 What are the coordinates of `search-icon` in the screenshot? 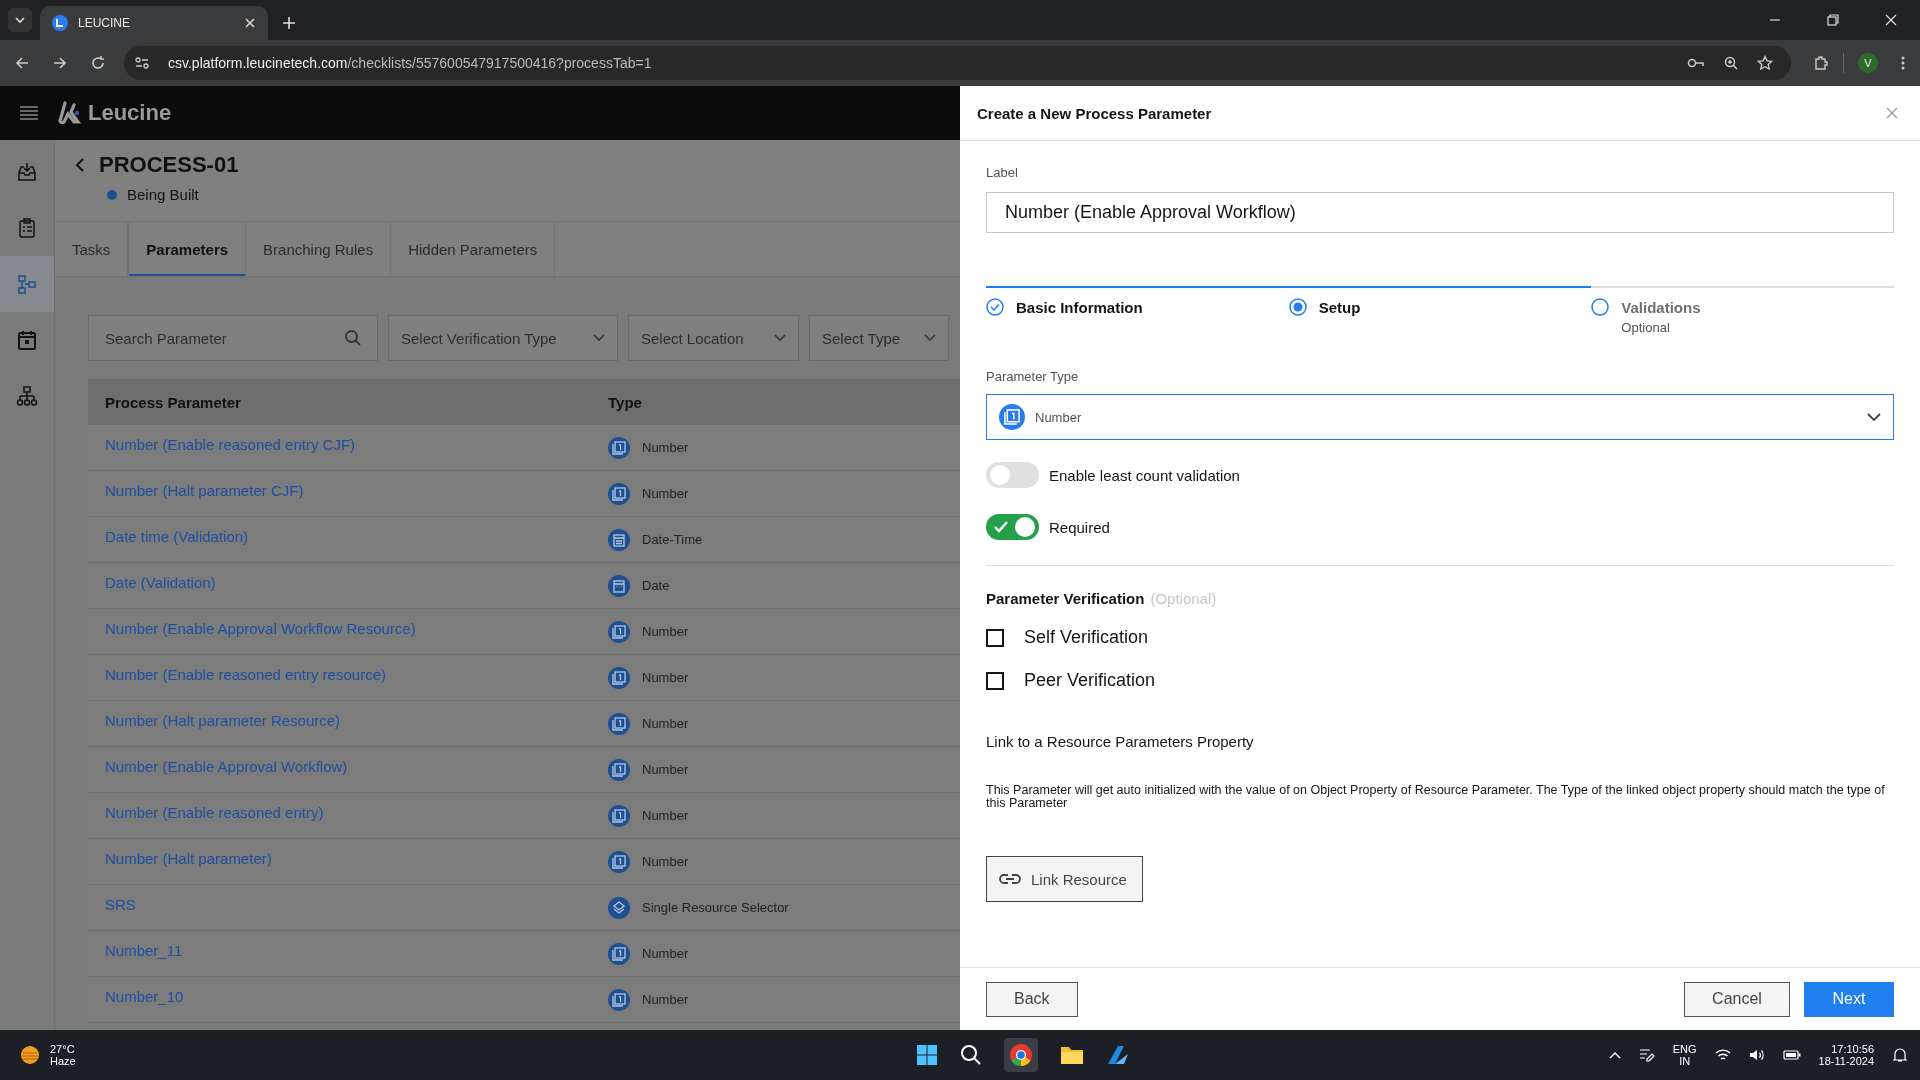 It's located at (971, 1055).